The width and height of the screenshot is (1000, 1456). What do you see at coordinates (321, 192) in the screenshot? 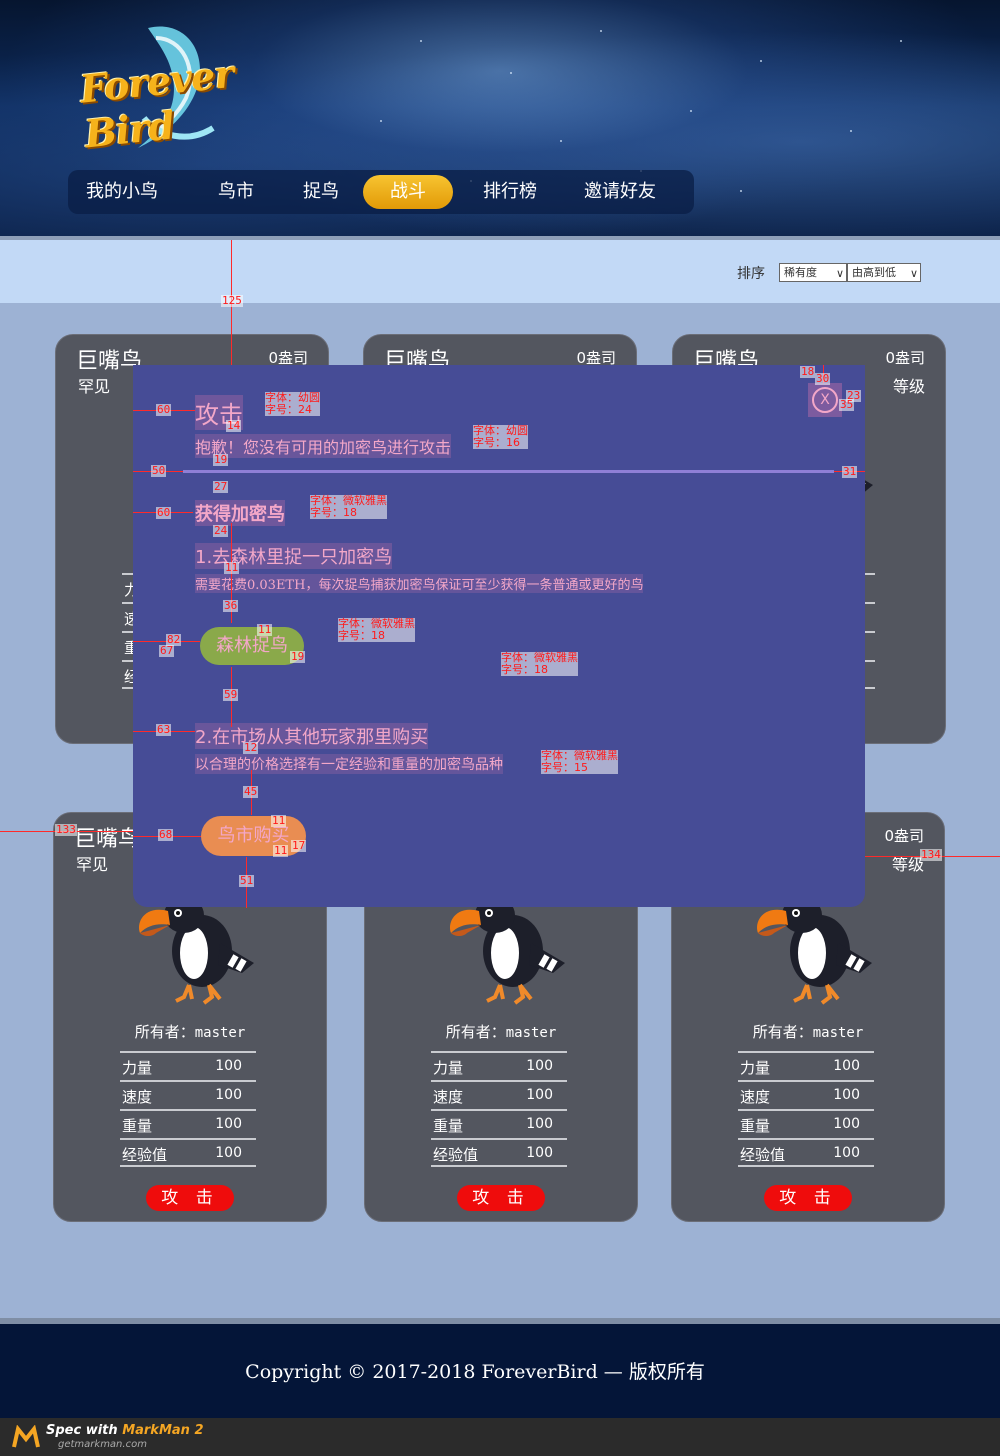
I see `nav-catch-bird: 捉鸟` at bounding box center [321, 192].